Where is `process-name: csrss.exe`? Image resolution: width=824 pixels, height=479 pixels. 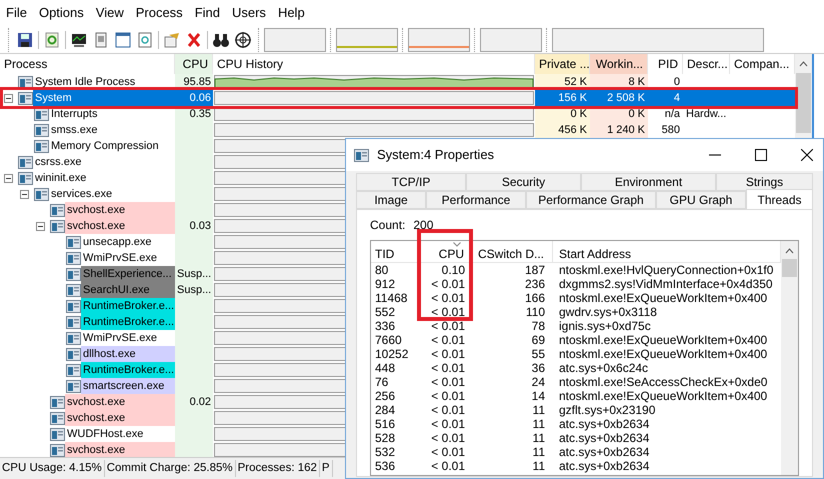
process-name: csrss.exe is located at coordinates (104, 162).